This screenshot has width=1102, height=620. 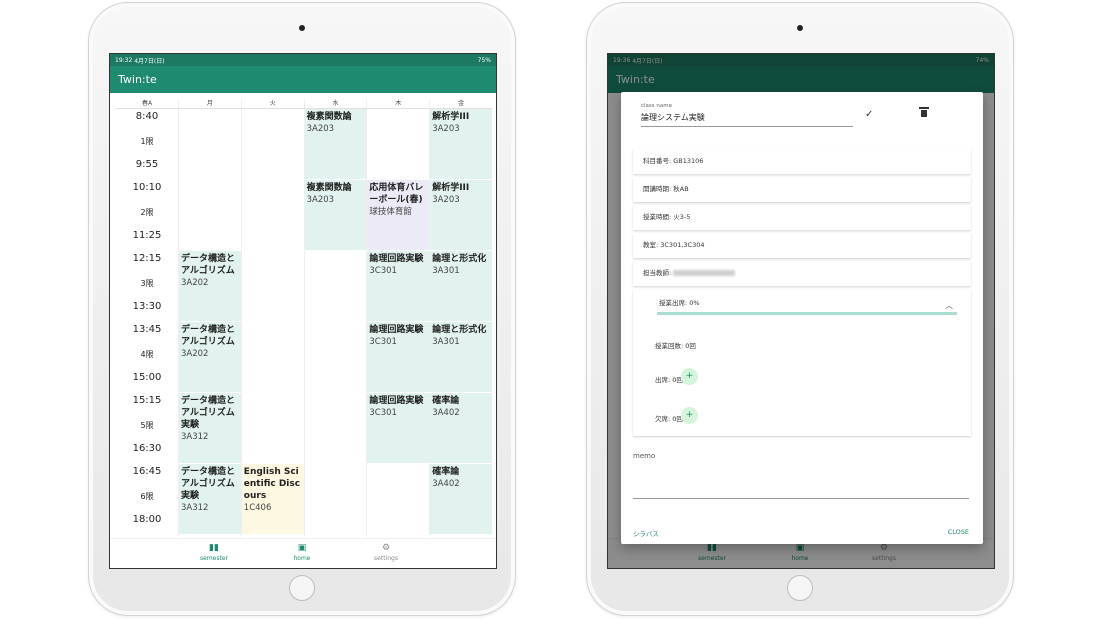 I want to click on period-row: 授業時間: 火3-5, so click(x=802, y=217).